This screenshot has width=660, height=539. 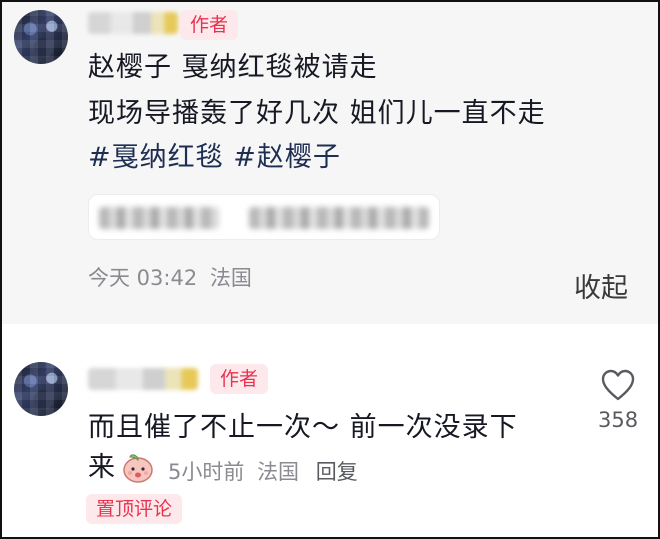 I want to click on comment-text-line-2: 现场导播轰了好几次 姐们儿一直不走, so click(x=317, y=113).